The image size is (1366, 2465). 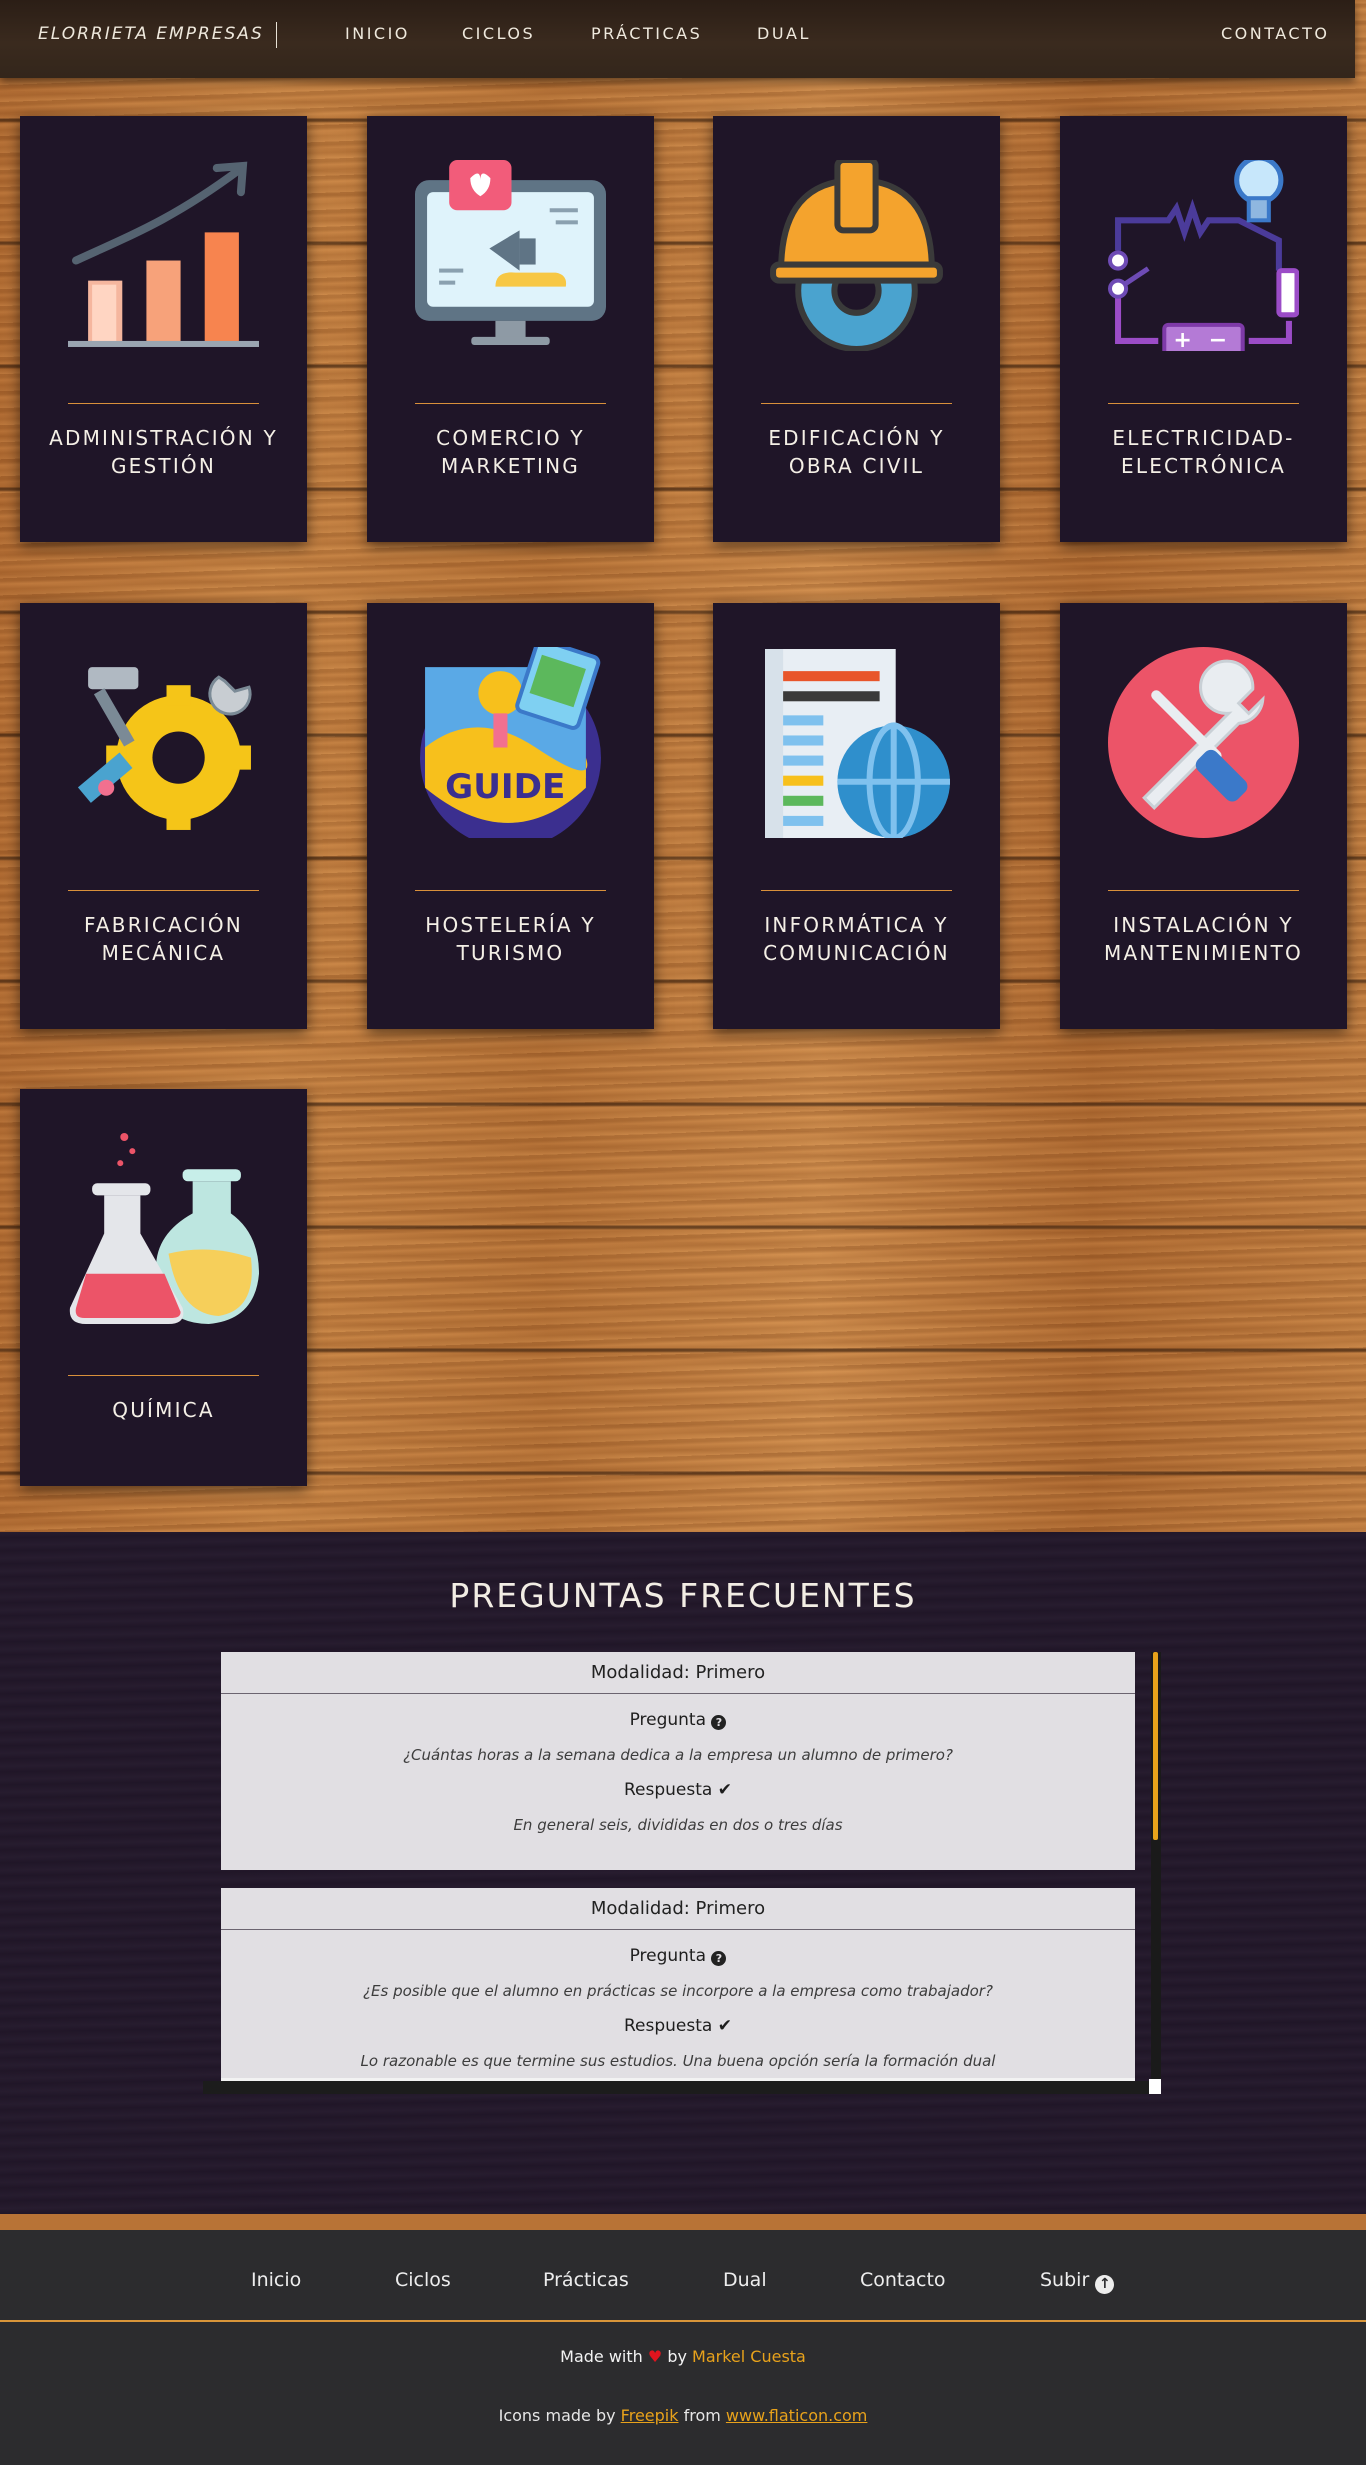 What do you see at coordinates (749, 2356) in the screenshot?
I see `author-name: Markel Cuesta` at bounding box center [749, 2356].